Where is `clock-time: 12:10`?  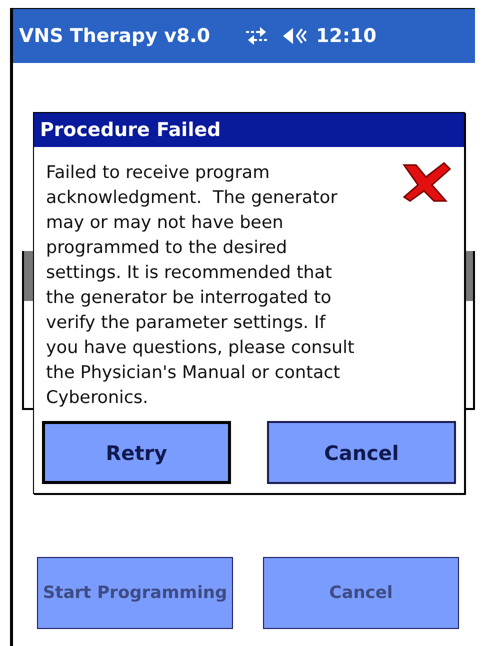
clock-time: 12:10 is located at coordinates (346, 36).